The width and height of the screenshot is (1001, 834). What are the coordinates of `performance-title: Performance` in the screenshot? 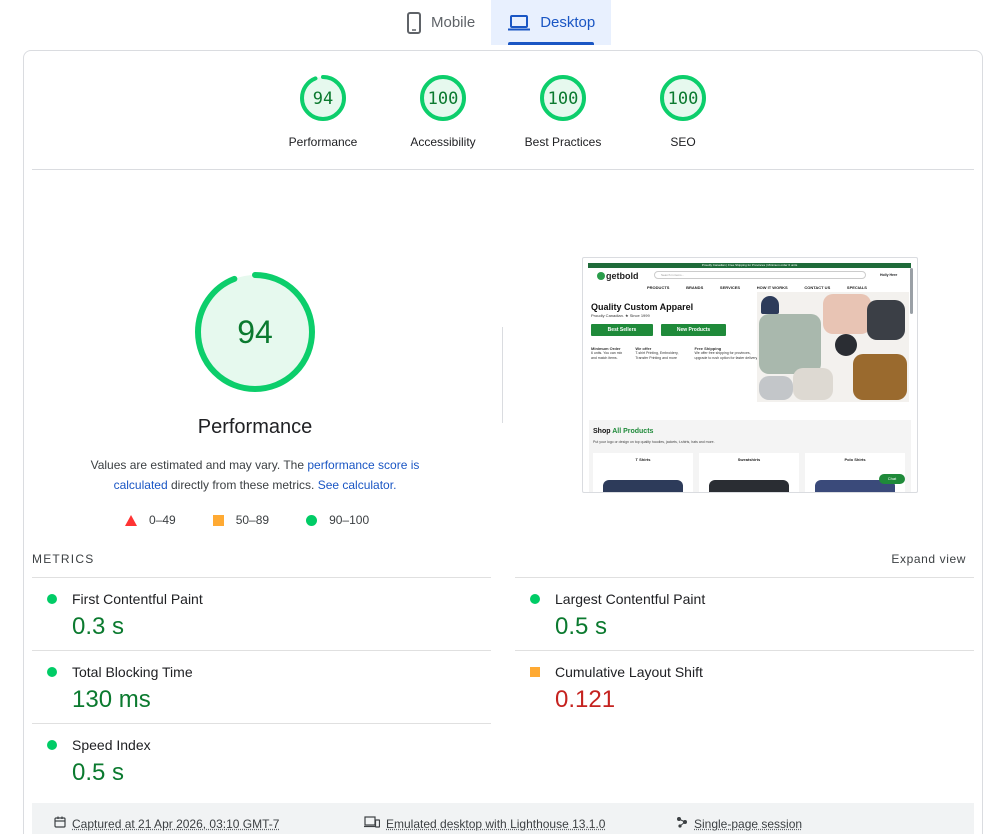 It's located at (255, 427).